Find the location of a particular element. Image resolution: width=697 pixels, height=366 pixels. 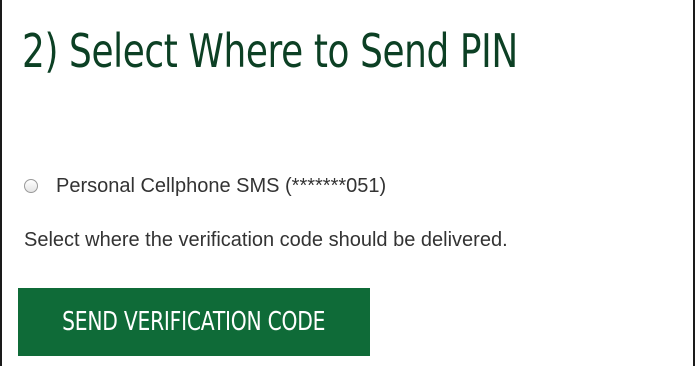

delivery-option-label: Personal Cellphone SMS (*******051) is located at coordinates (221, 185).